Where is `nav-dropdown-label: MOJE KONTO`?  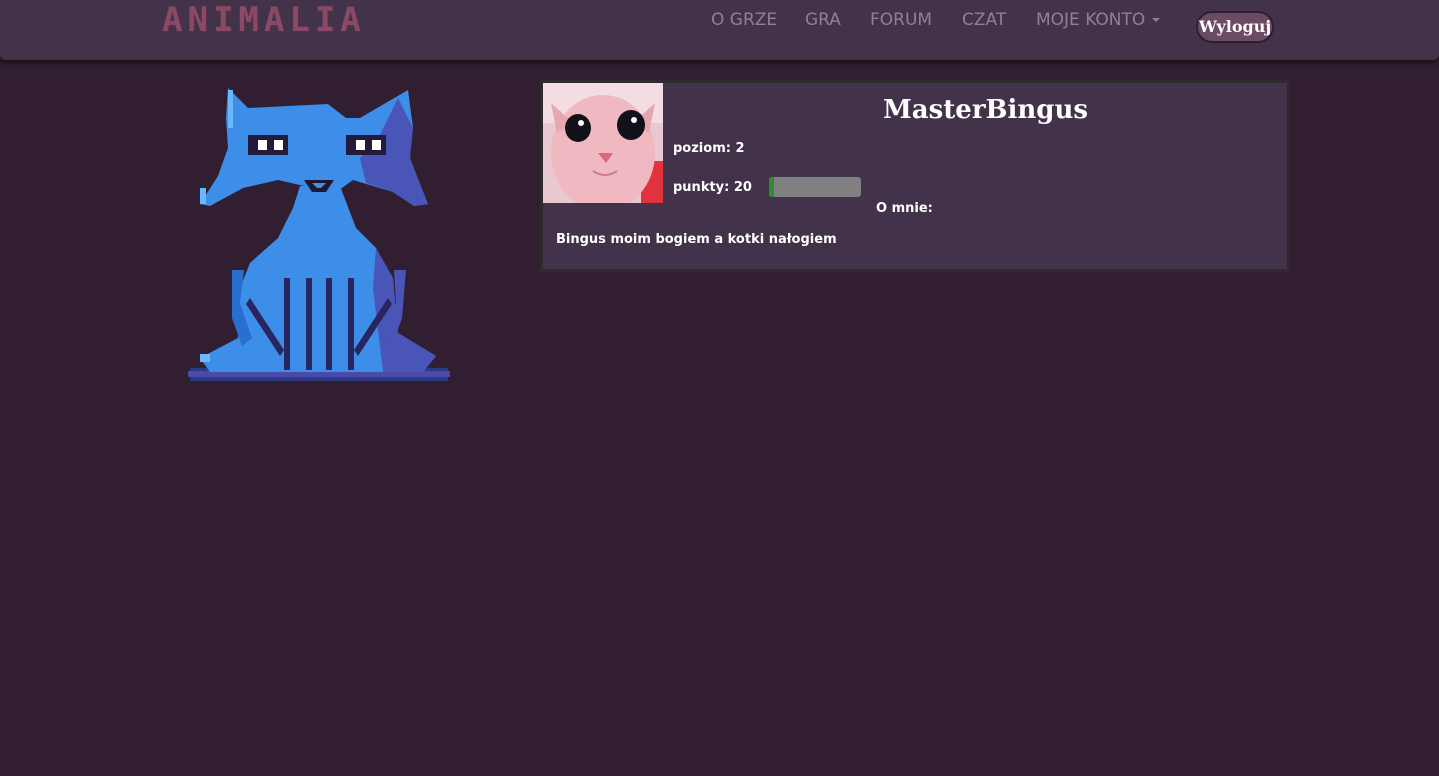
nav-dropdown-label: MOJE KONTO is located at coordinates (1091, 20).